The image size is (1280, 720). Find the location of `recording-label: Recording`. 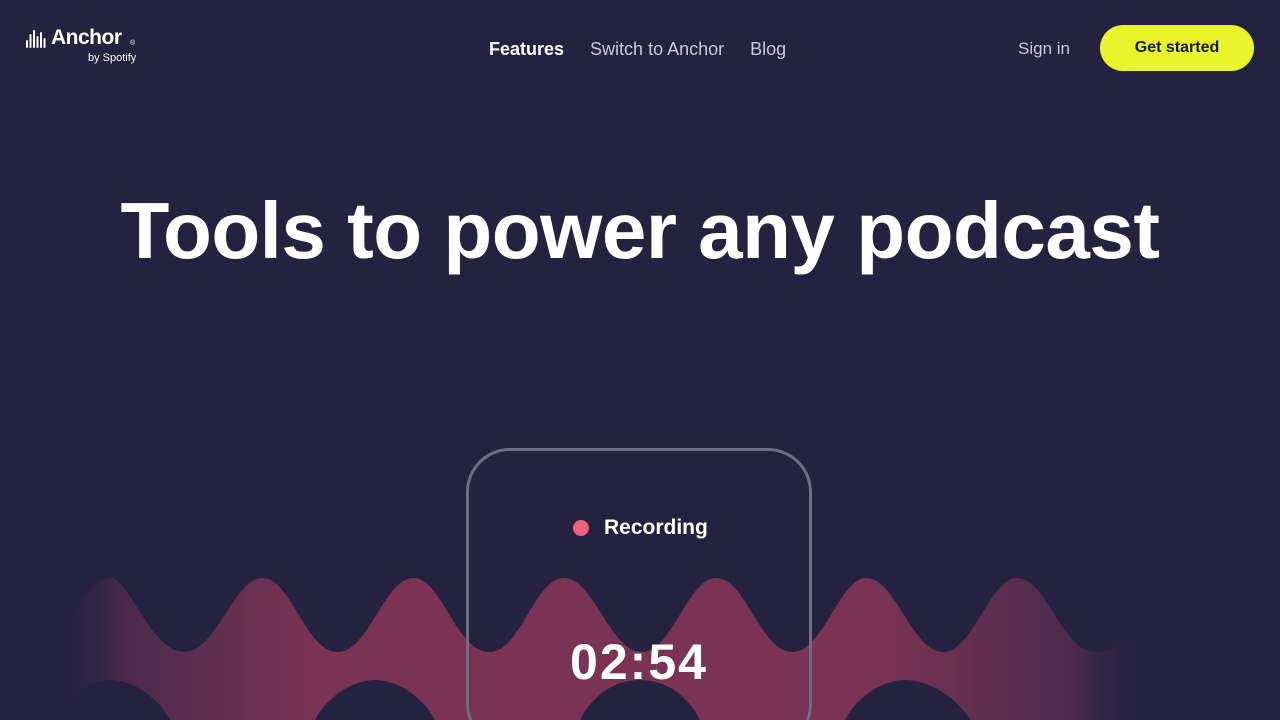

recording-label: Recording is located at coordinates (656, 527).